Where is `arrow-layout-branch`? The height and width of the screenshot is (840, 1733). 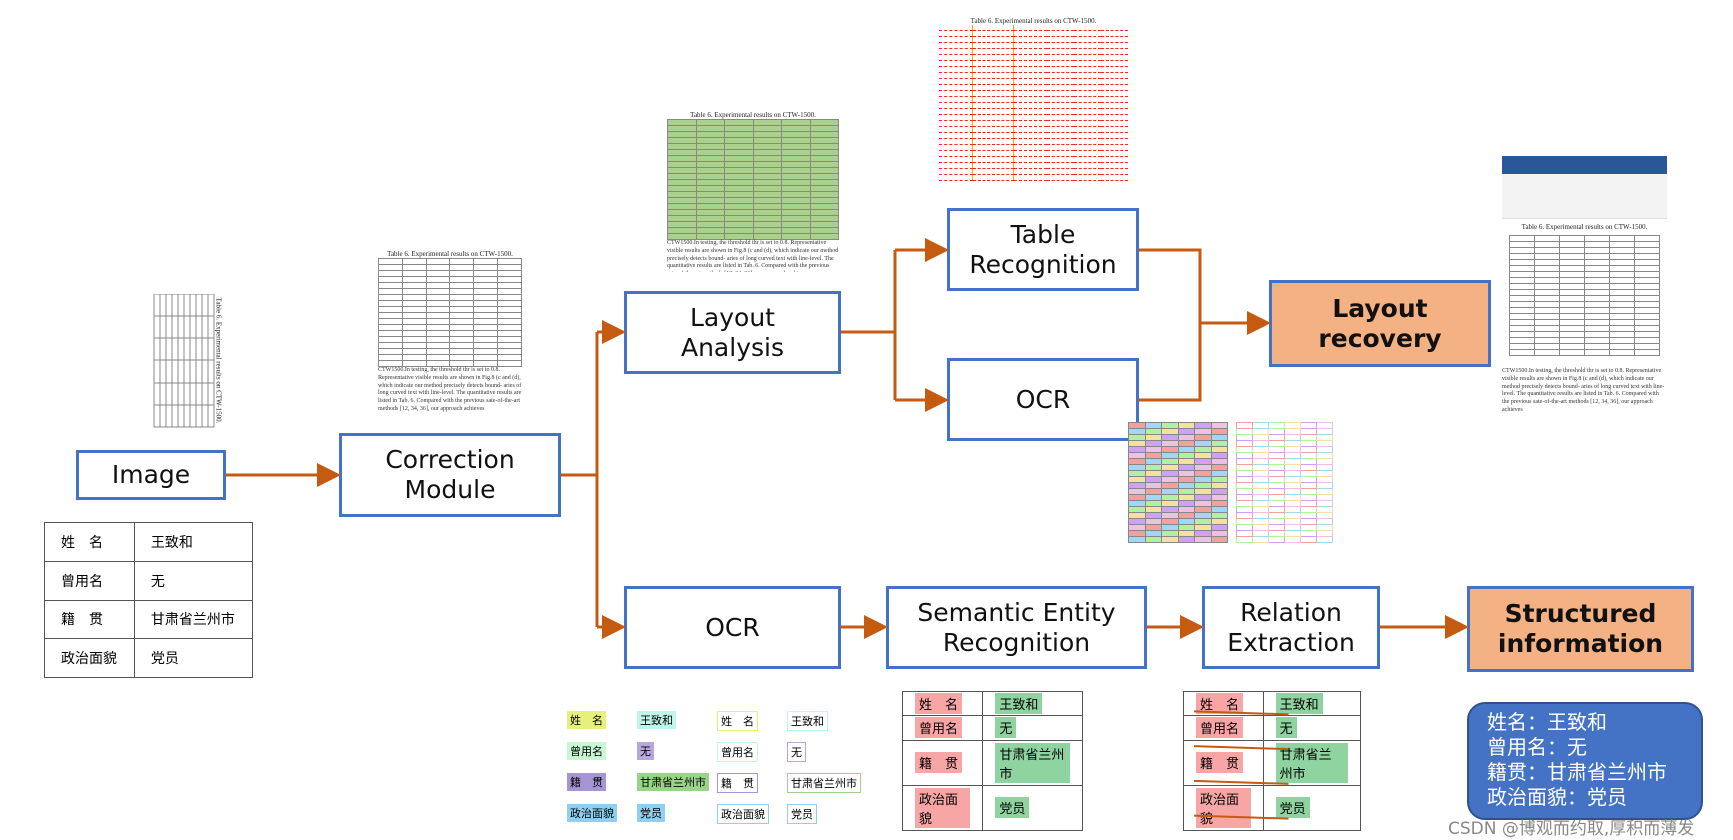 arrow-layout-branch is located at coordinates (869, 325).